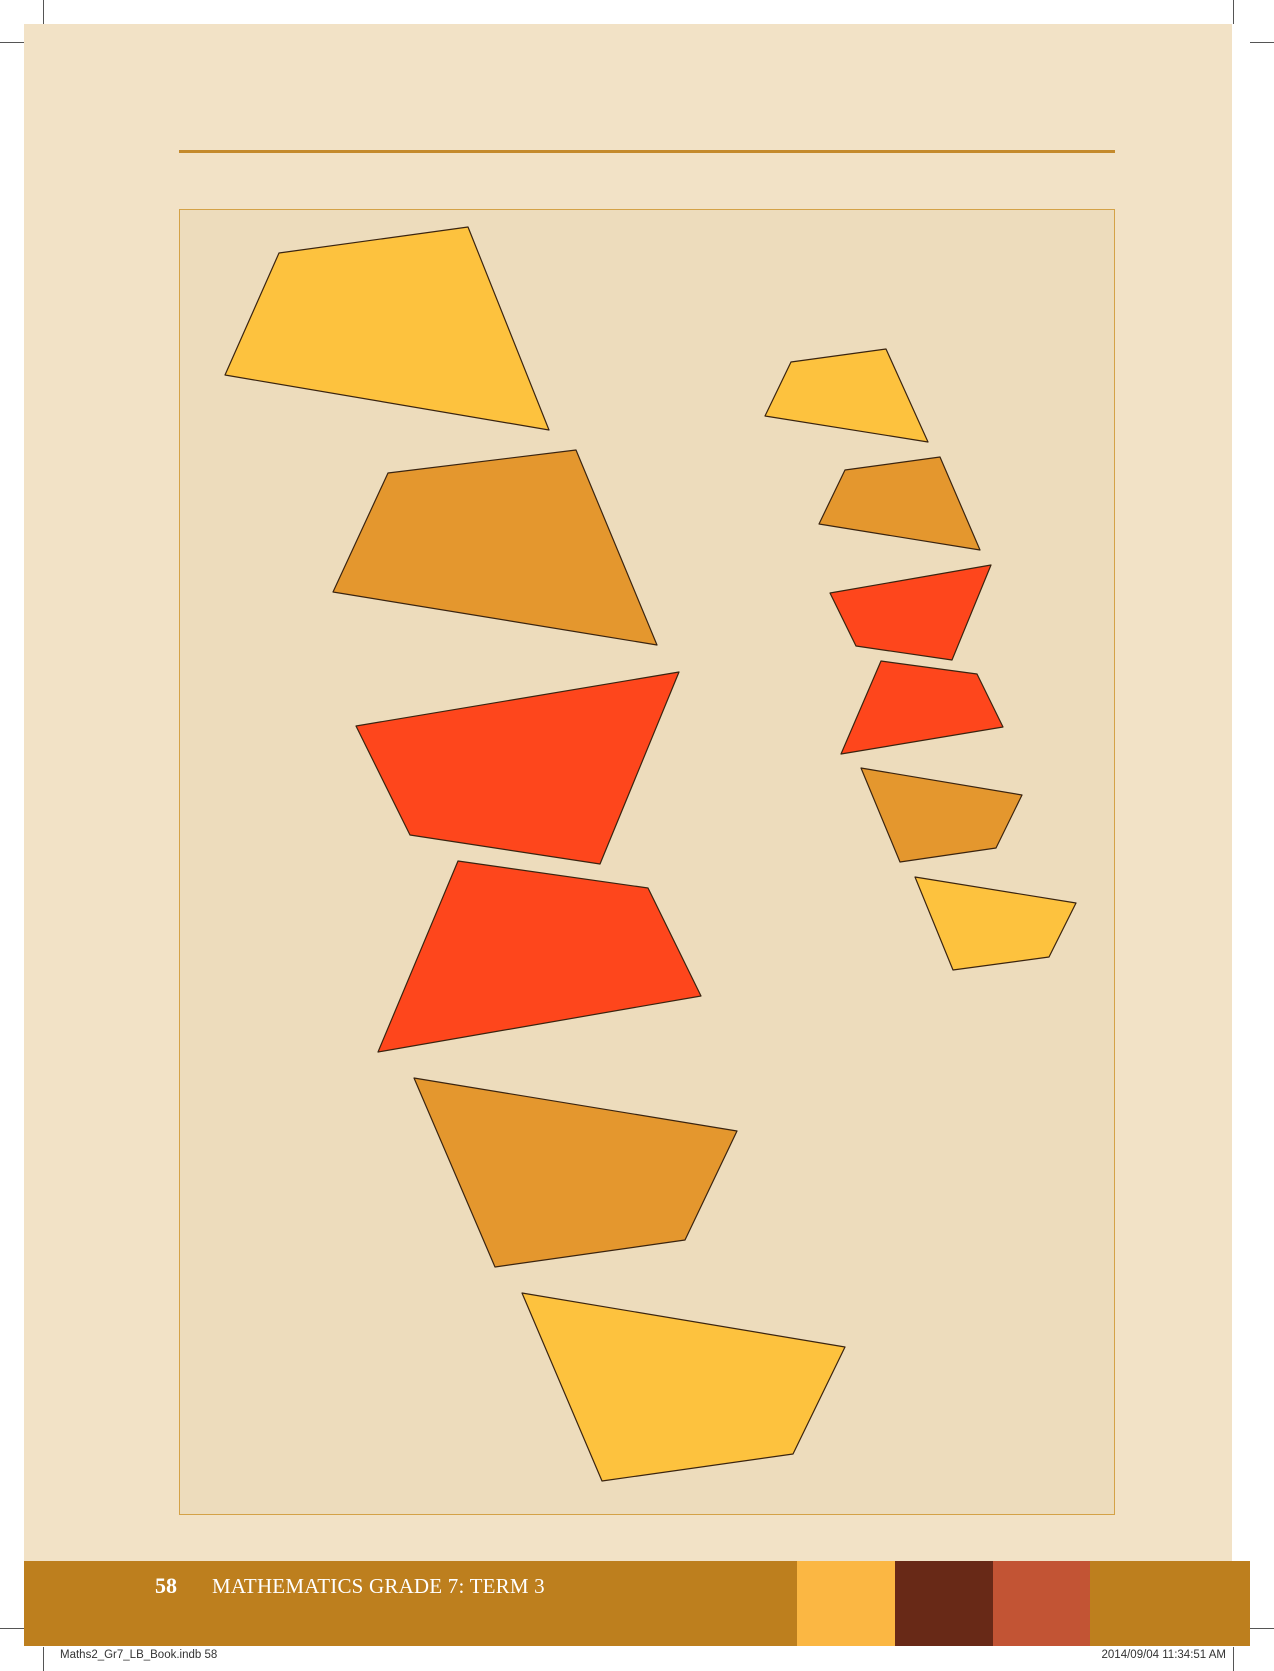  I want to click on crop-mark-bottom-right-h, so click(1262, 1628).